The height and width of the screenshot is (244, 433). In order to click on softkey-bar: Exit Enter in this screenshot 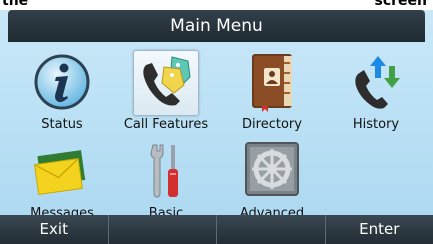, I will do `click(216, 229)`.